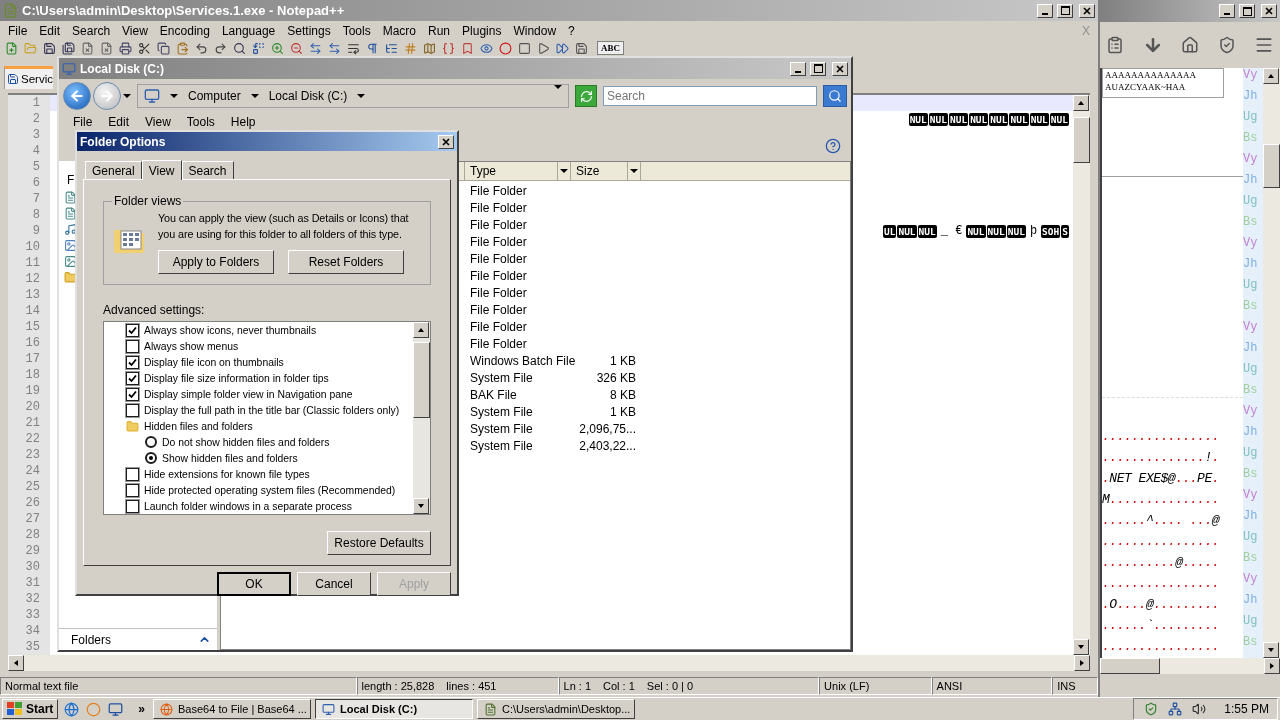 The height and width of the screenshot is (720, 1280). Describe the element at coordinates (161, 170) in the screenshot. I see `tab: View` at that location.